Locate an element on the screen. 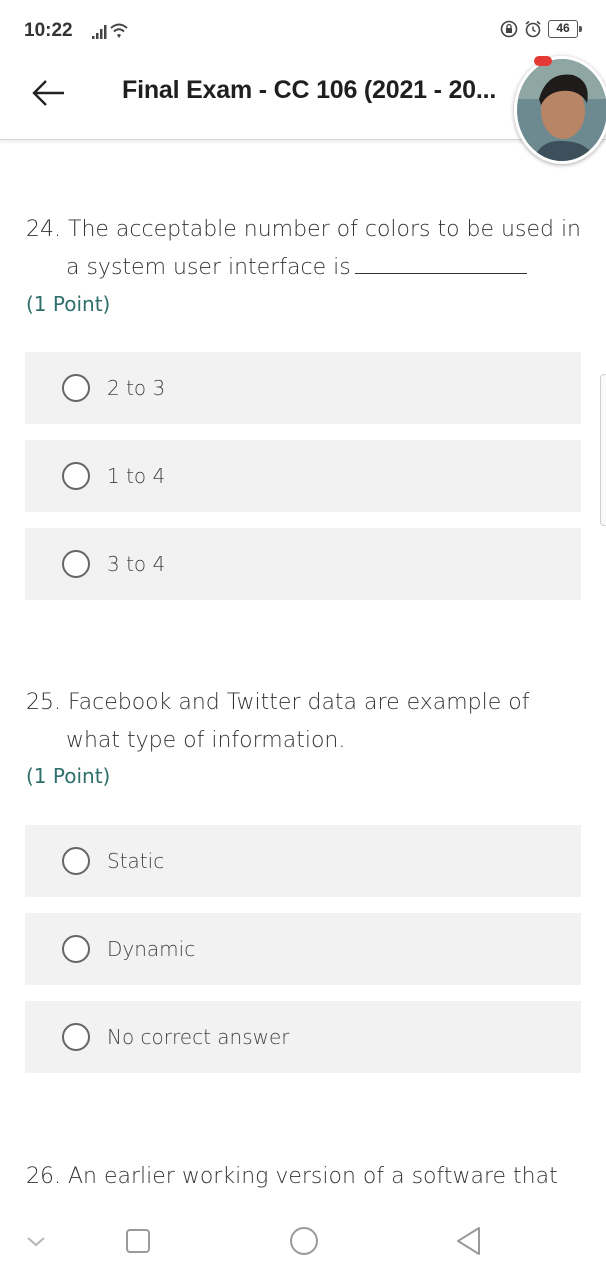 The width and height of the screenshot is (606, 1280). option-label: No correct answer is located at coordinates (198, 1037).